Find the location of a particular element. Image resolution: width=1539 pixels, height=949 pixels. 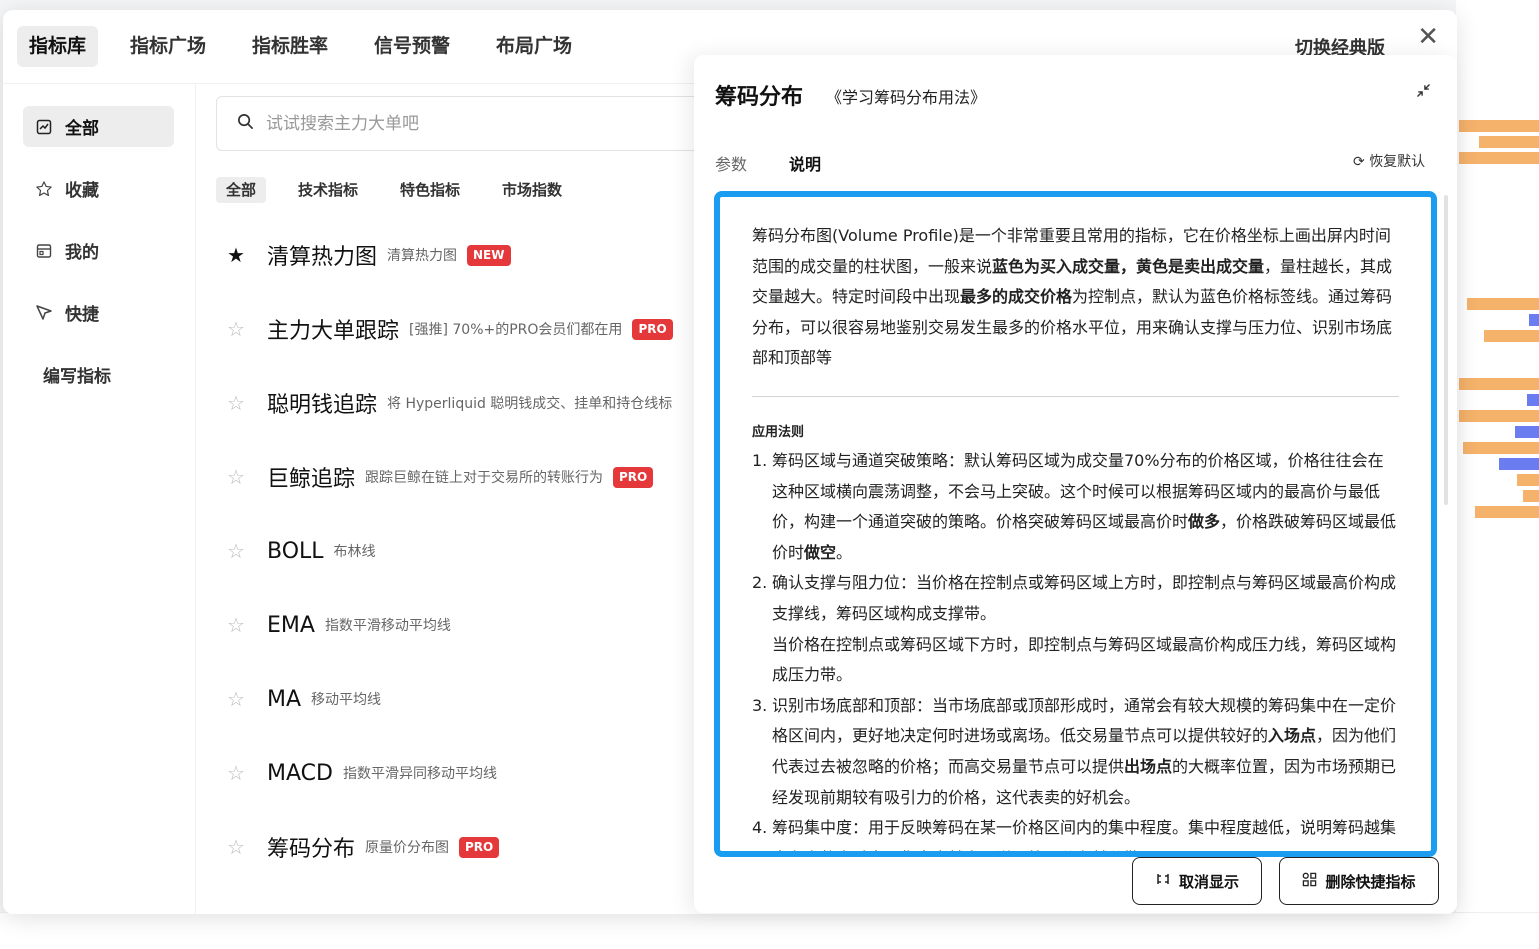

sidebar-item-mine: 我的 is located at coordinates (98, 250).